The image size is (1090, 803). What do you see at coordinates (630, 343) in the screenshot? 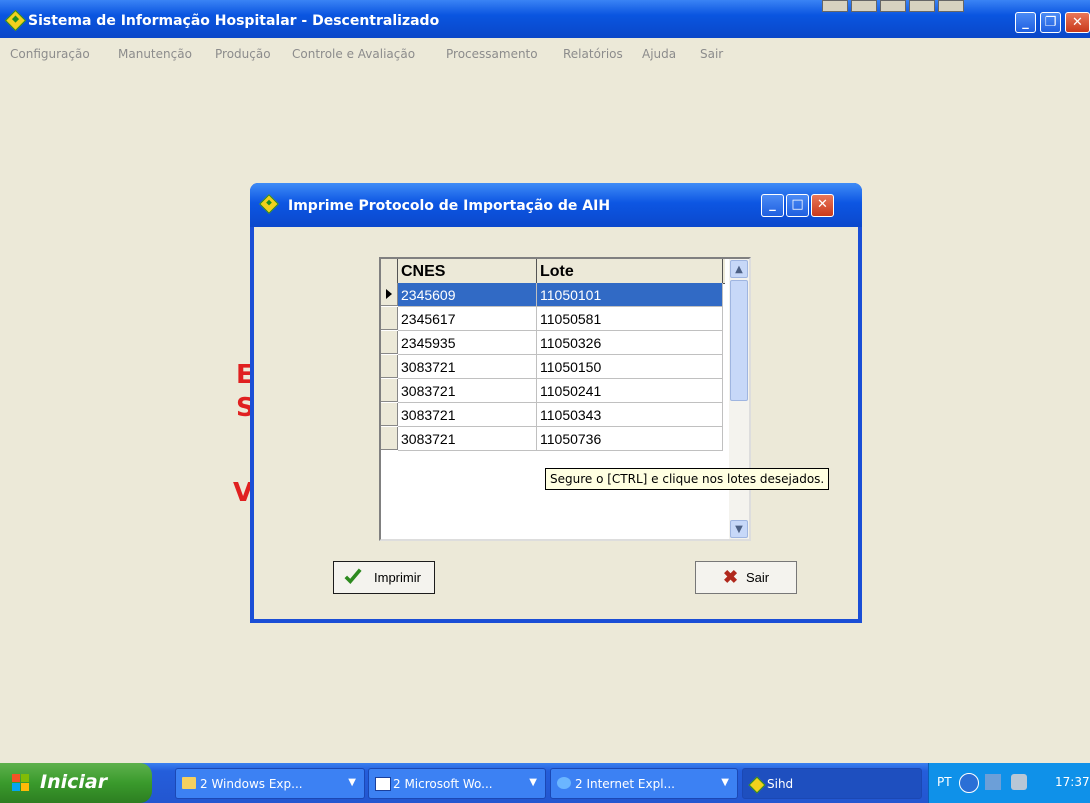
I see `cell-lote: 11050326` at bounding box center [630, 343].